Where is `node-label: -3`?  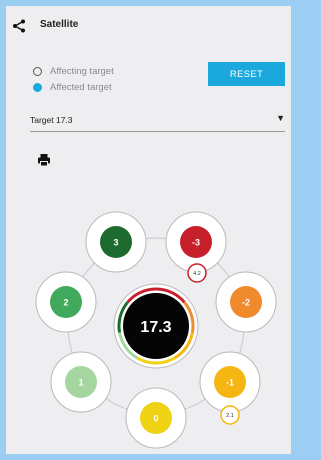
node-label: -3 is located at coordinates (196, 243).